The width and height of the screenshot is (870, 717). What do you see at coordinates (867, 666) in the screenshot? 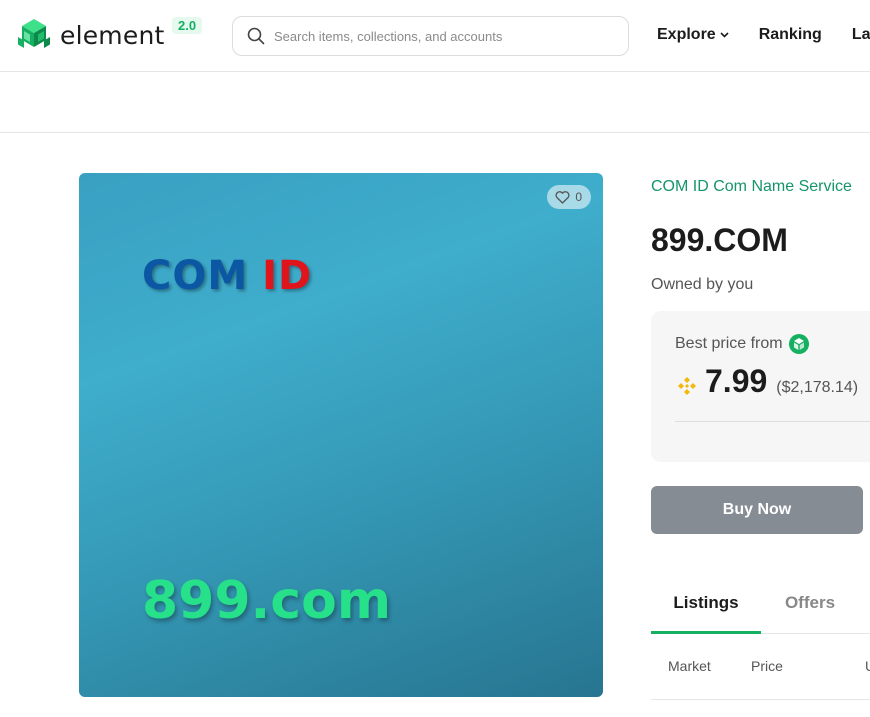
I see `column-usd: U` at bounding box center [867, 666].